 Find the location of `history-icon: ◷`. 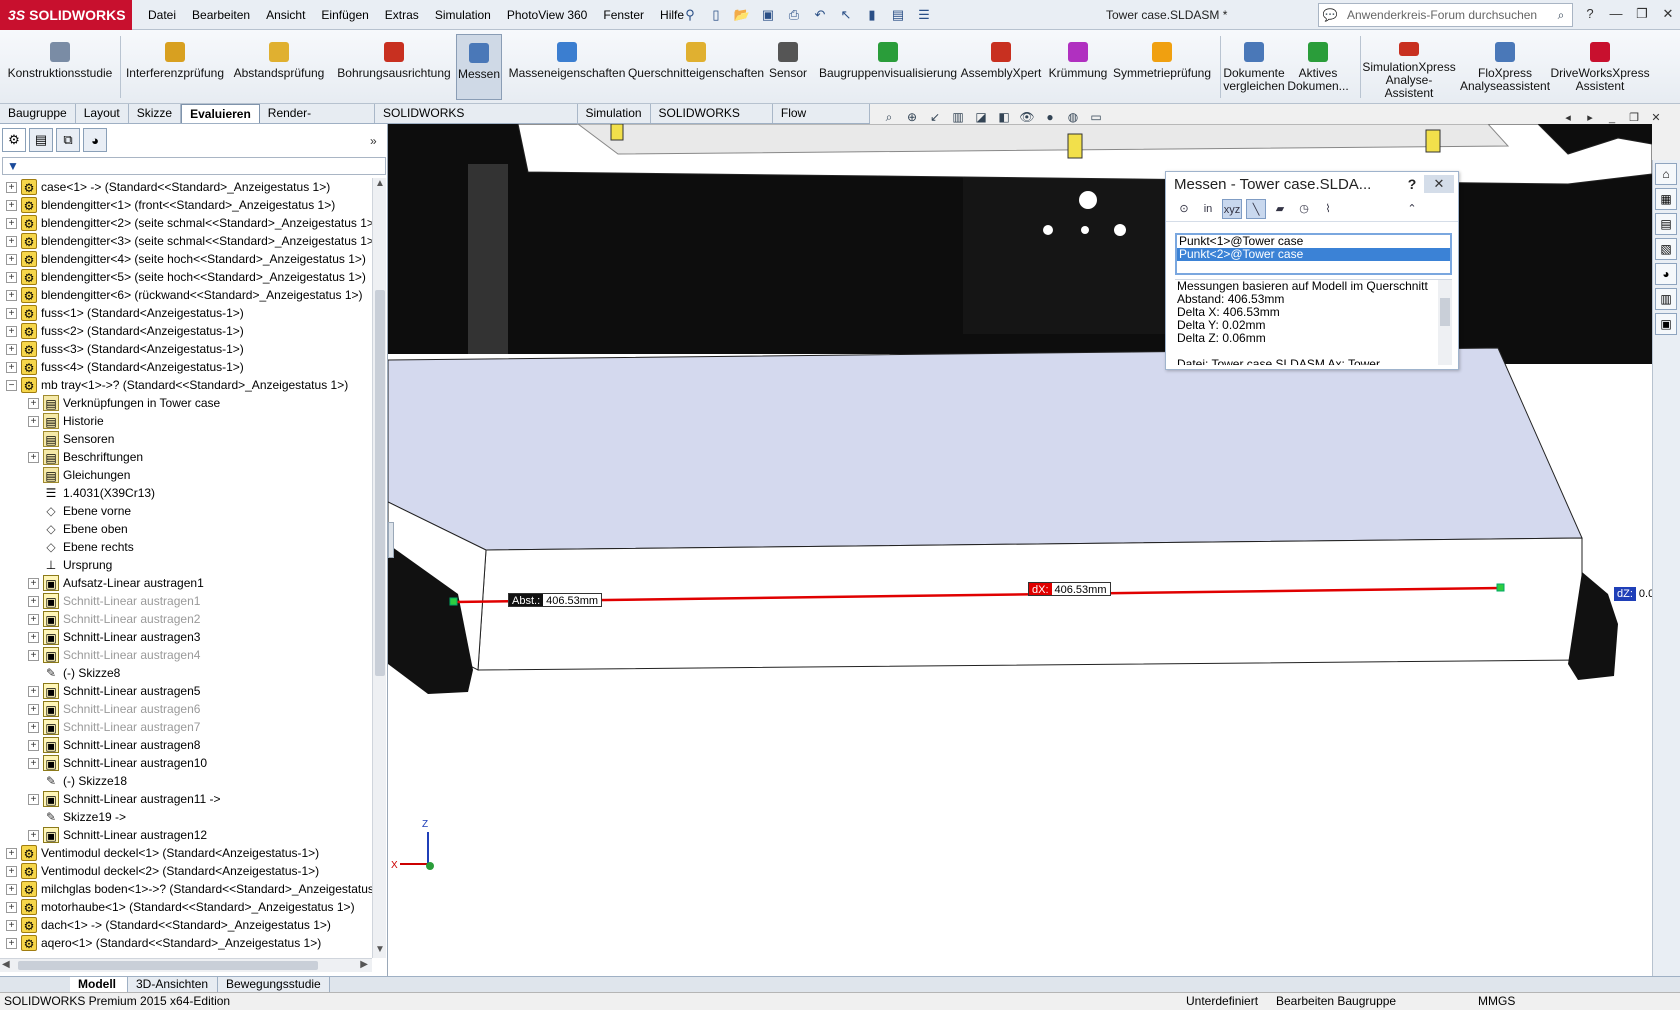

history-icon: ◷ is located at coordinates (1304, 209).